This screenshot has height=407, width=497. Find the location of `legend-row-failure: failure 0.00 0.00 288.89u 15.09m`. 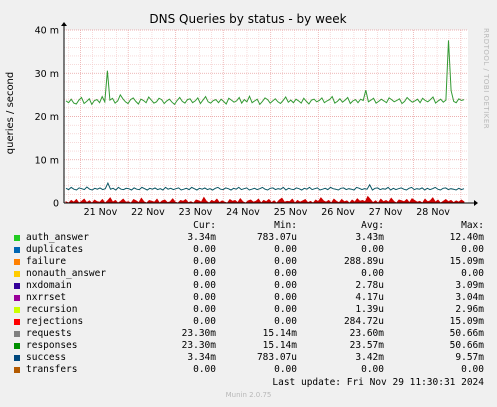

legend-row-failure: failure 0.00 0.00 288.89u 15.09m is located at coordinates (250, 262).